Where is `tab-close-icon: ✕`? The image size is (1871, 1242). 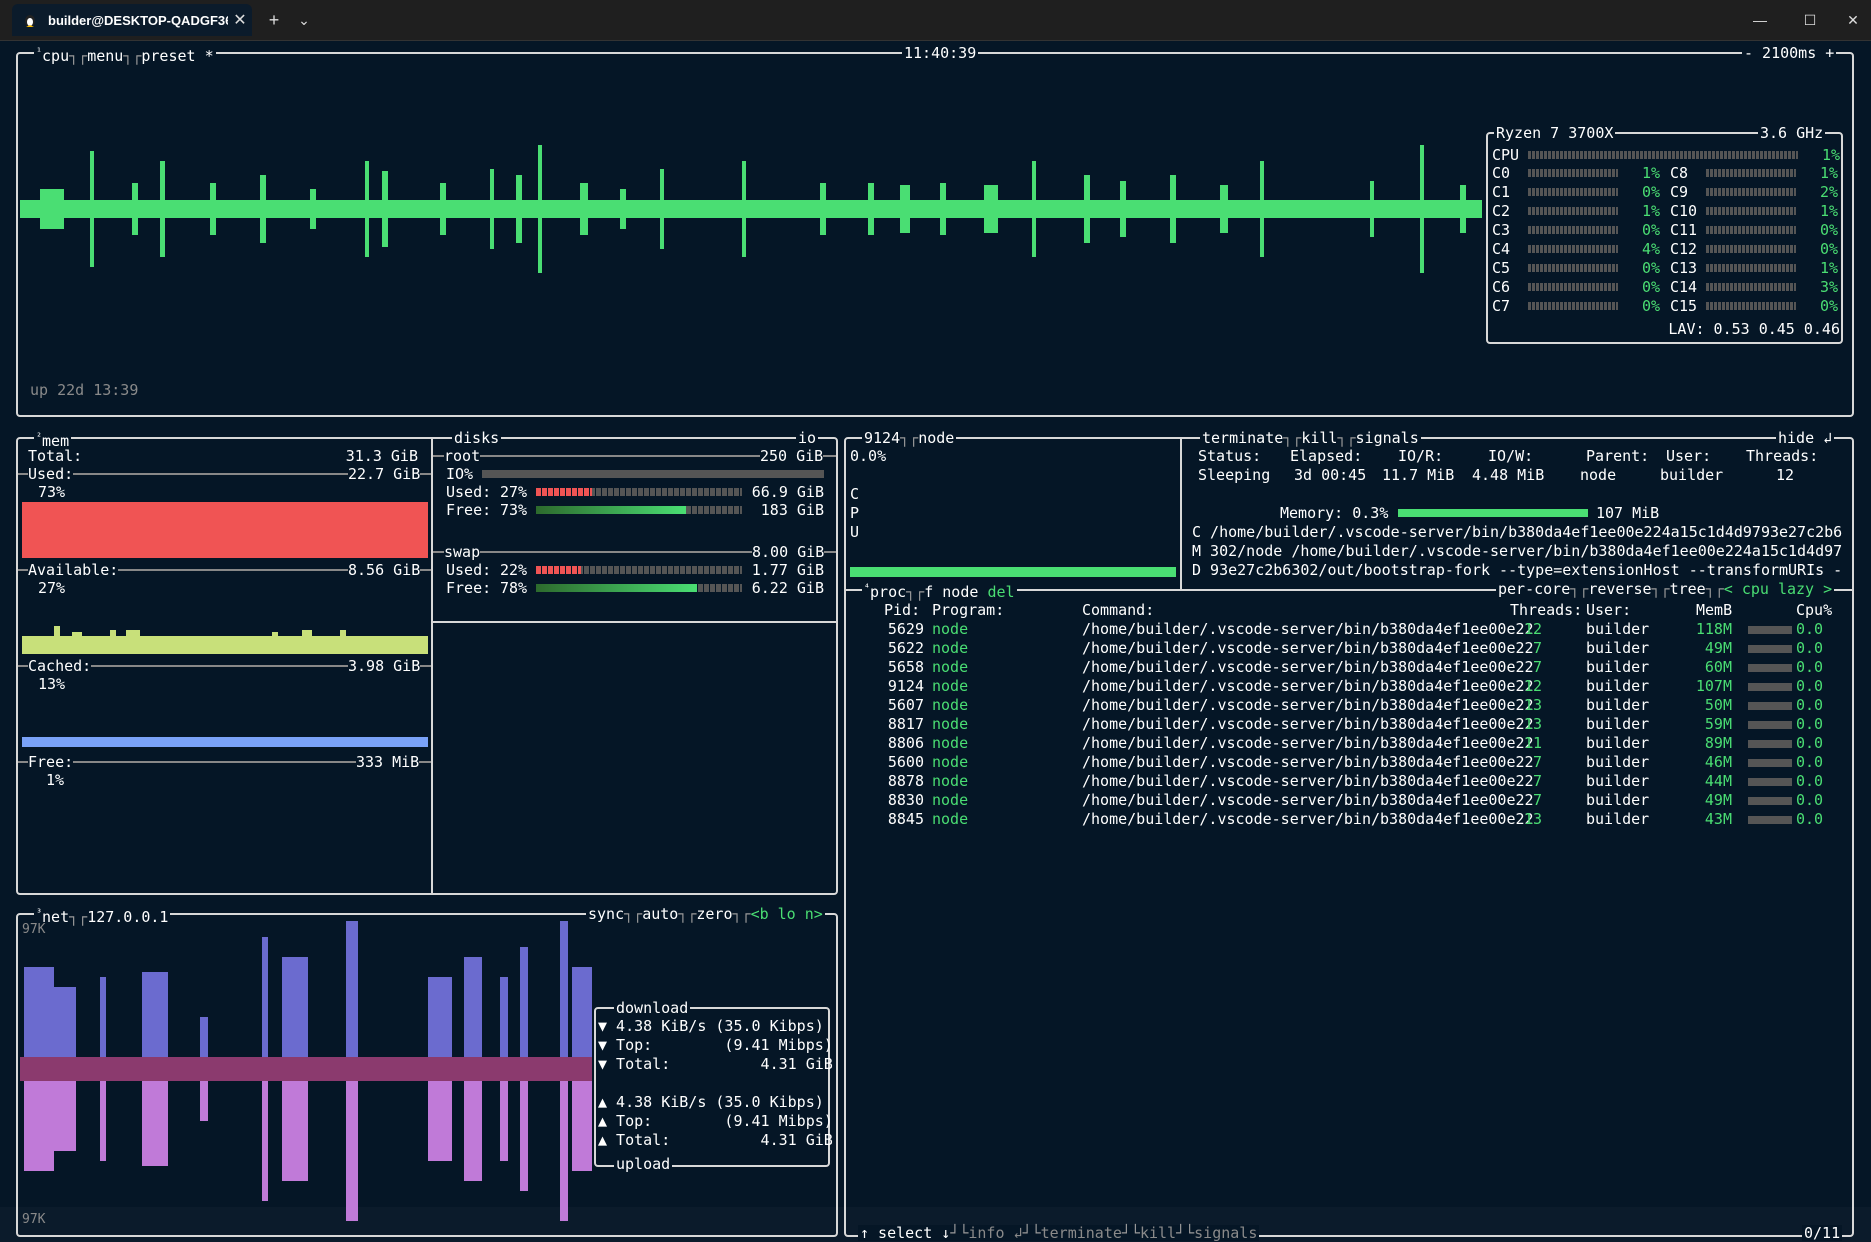 tab-close-icon: ✕ is located at coordinates (240, 20).